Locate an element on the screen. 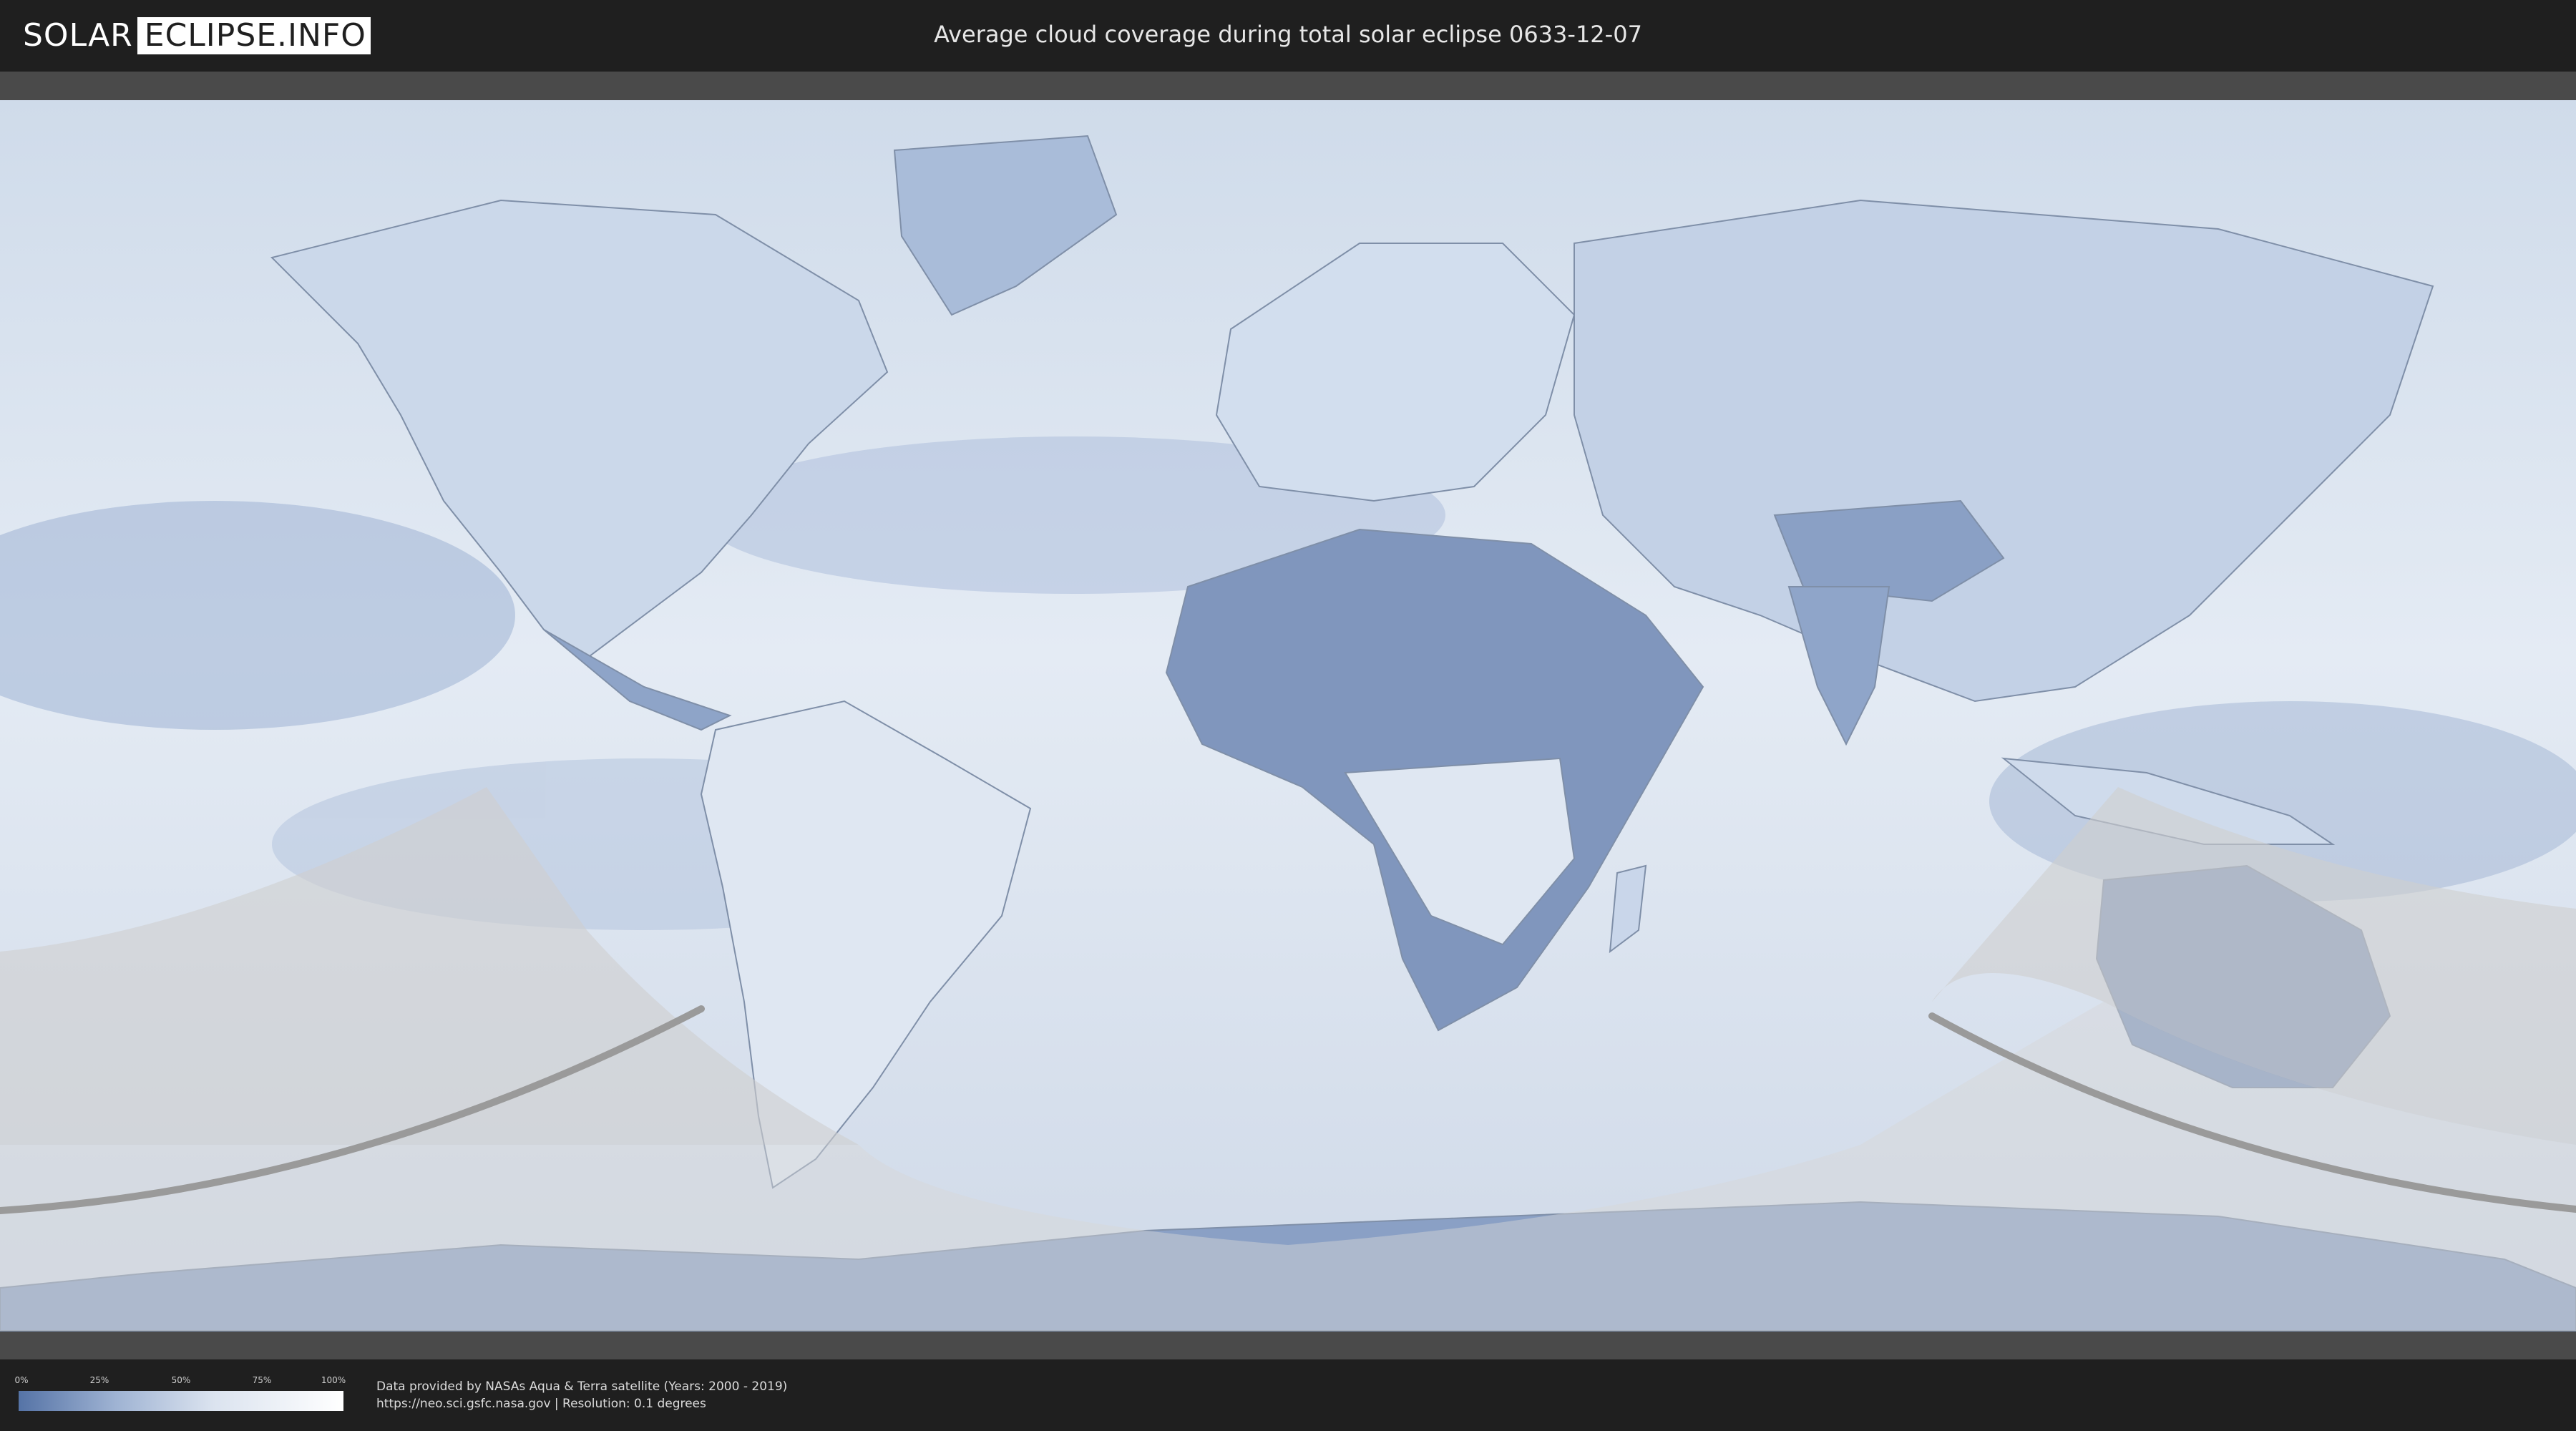 This screenshot has width=2576, height=1431. legend-ticks: 0% 25% 50% 75% 100% is located at coordinates (180, 1381).